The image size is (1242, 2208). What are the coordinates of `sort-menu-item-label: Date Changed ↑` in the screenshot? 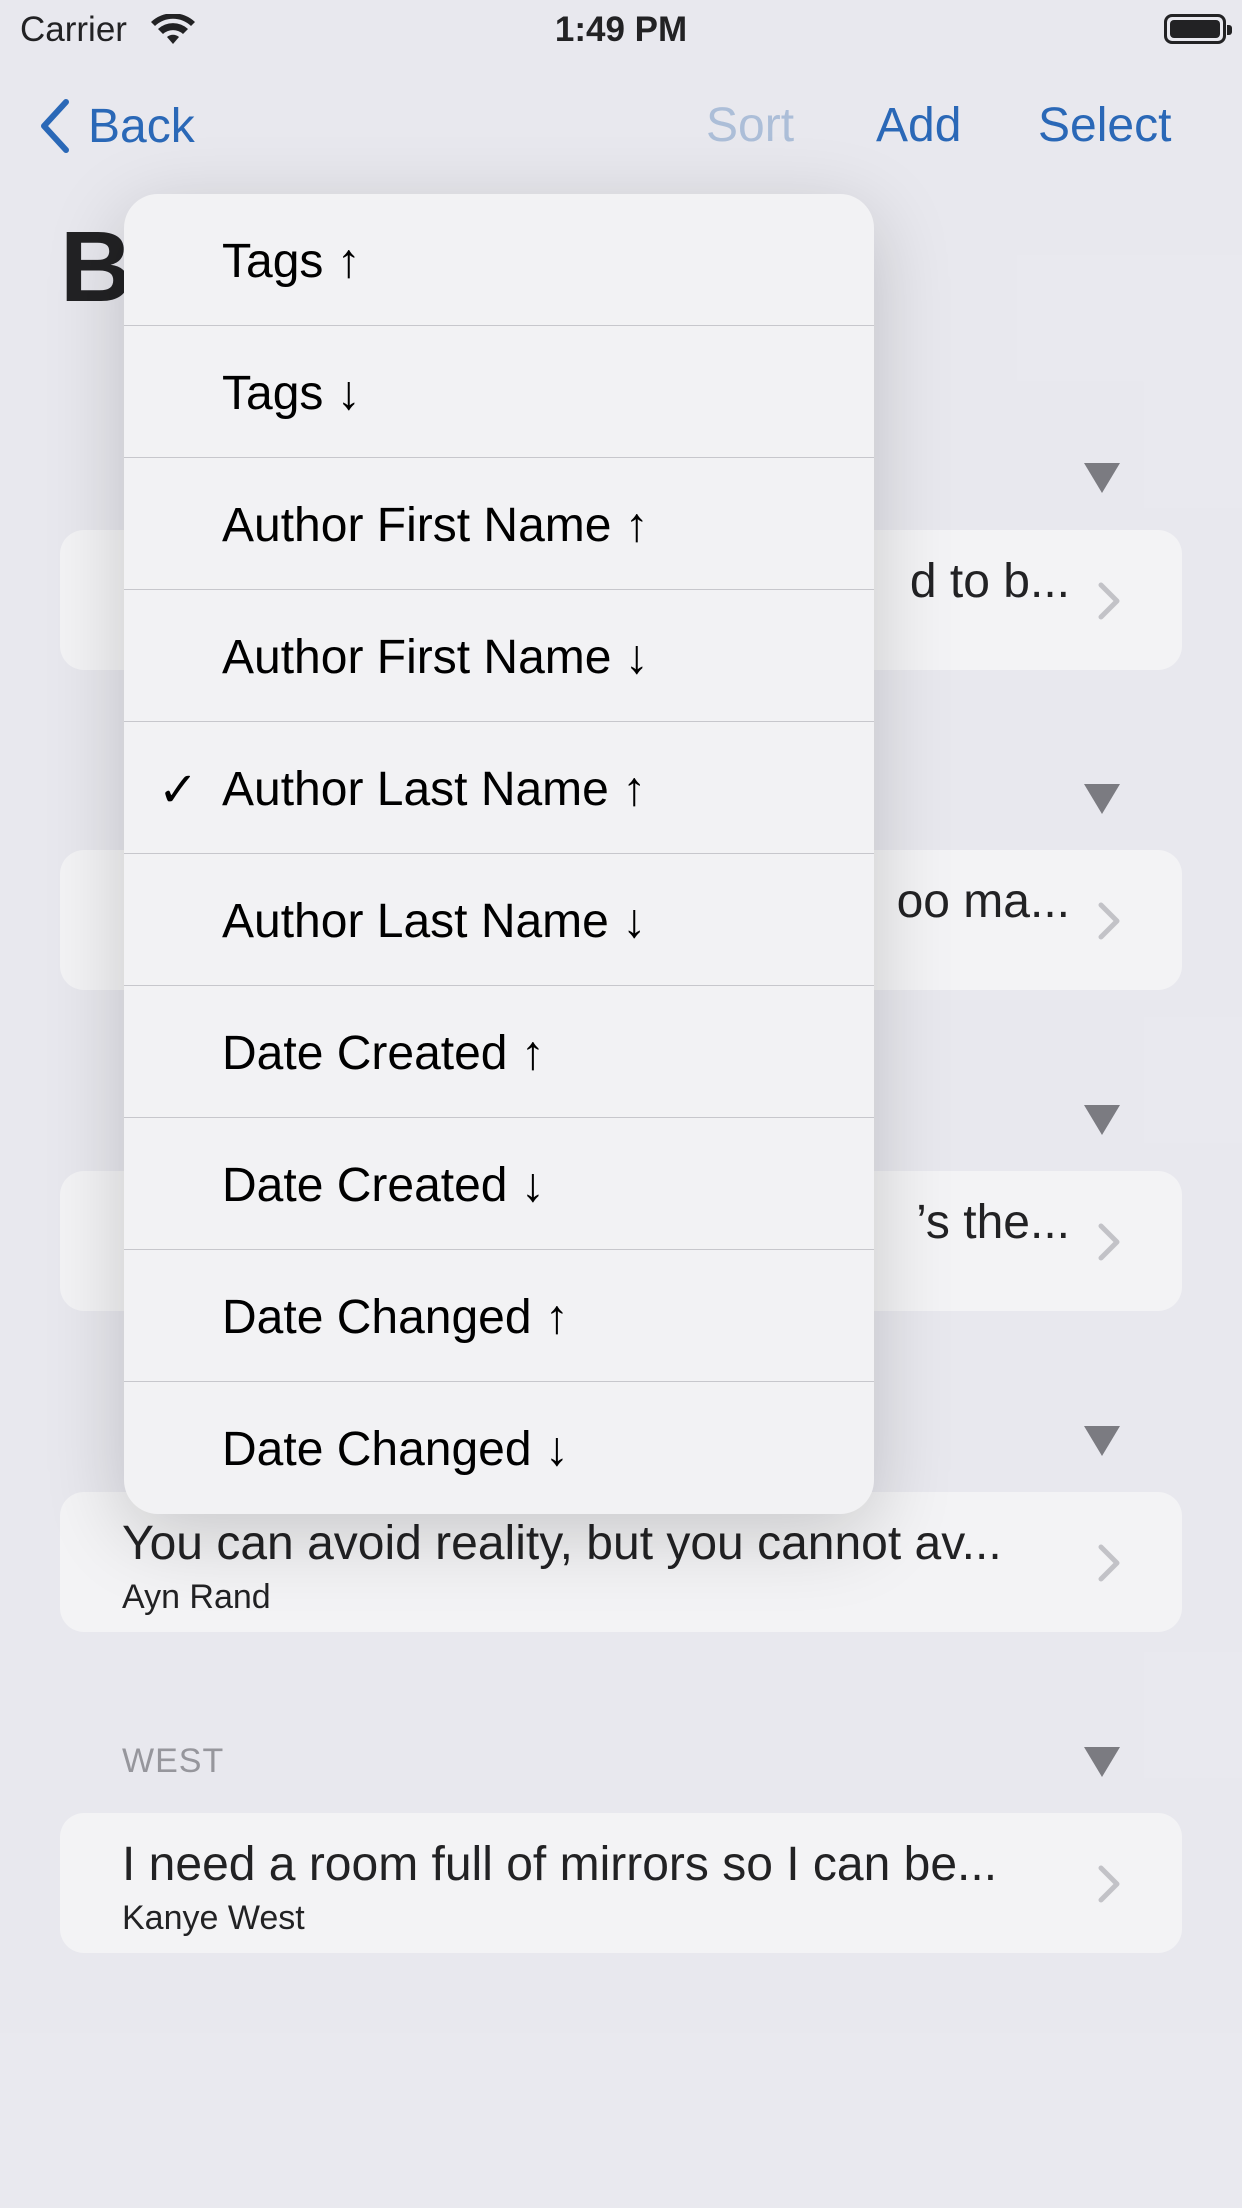 It's located at (395, 1317).